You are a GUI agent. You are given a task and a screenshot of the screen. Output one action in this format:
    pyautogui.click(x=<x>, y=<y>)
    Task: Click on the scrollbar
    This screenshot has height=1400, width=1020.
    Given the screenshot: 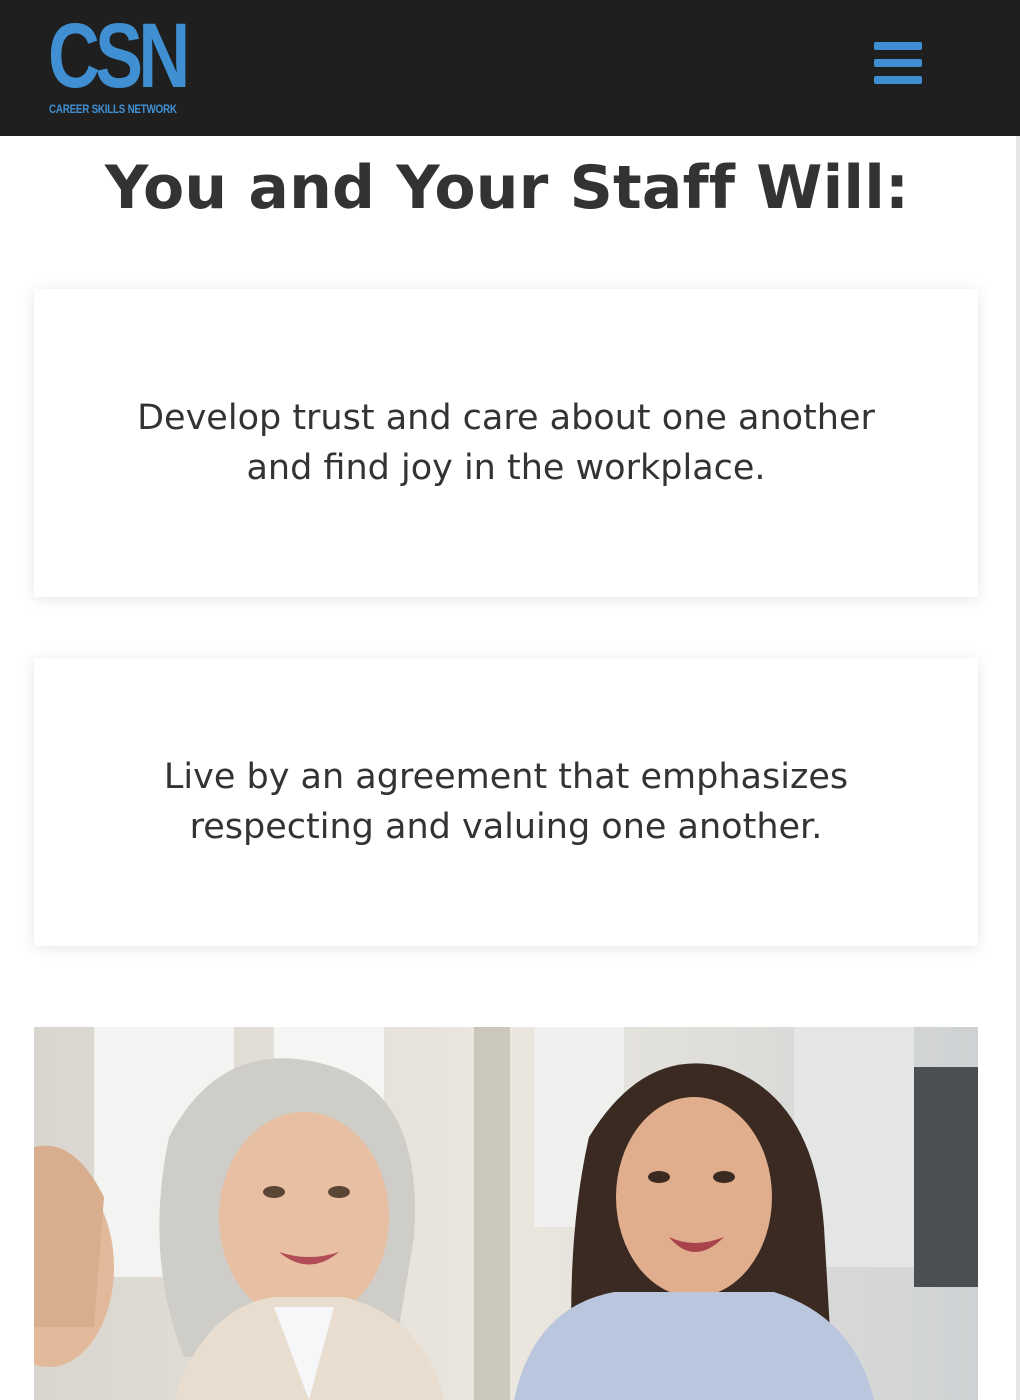 What is the action you would take?
    pyautogui.click(x=1018, y=768)
    